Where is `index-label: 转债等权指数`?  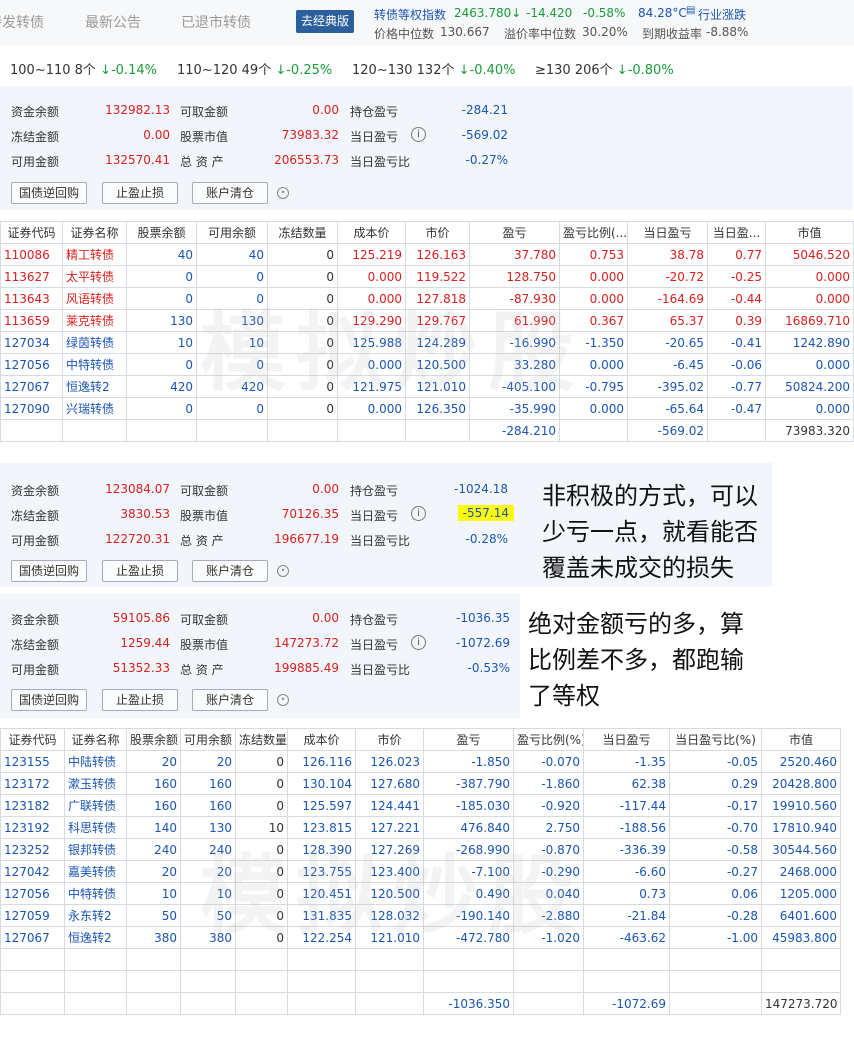 index-label: 转债等权指数 is located at coordinates (410, 14).